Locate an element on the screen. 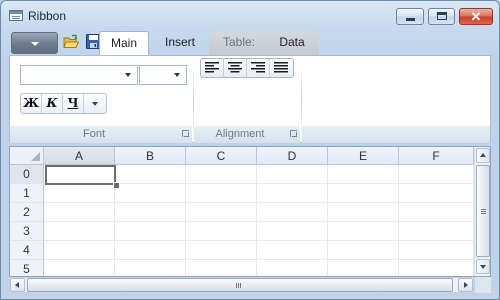 This screenshot has width=500, height=300. align-right-icon is located at coordinates (258, 67).